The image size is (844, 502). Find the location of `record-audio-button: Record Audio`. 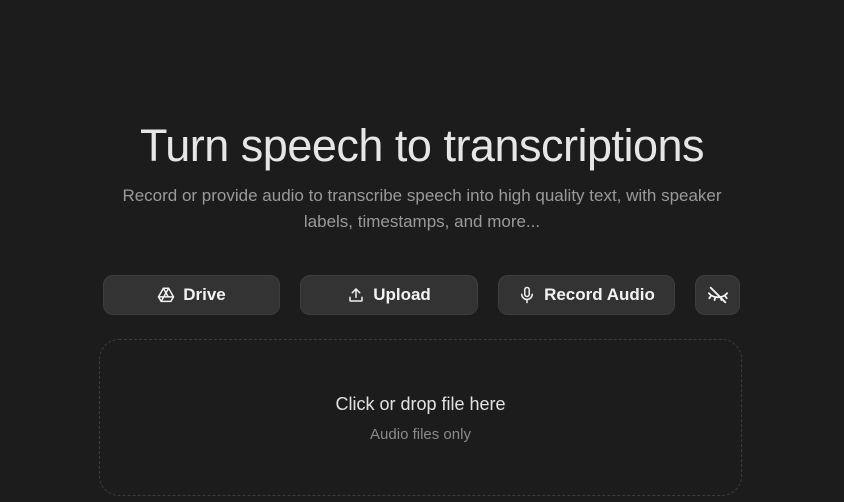

record-audio-button: Record Audio is located at coordinates (586, 295).